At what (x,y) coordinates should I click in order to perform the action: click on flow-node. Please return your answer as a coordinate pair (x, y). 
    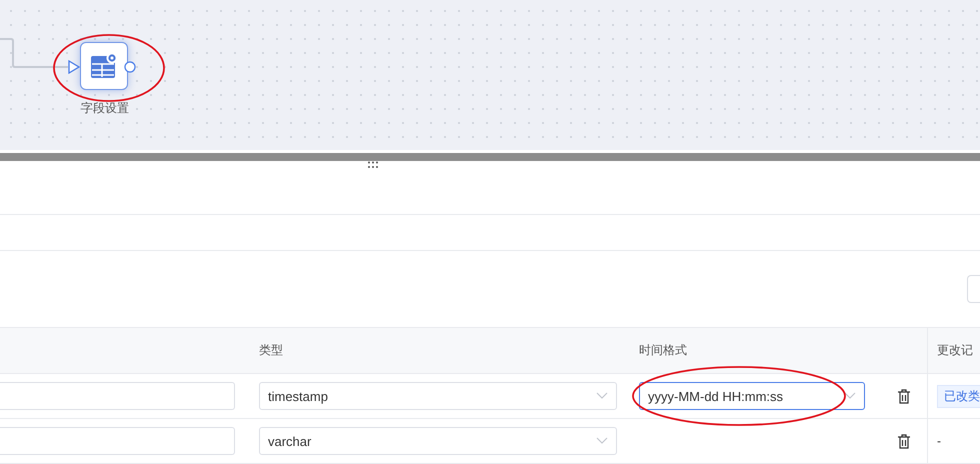
    Looking at the image, I should click on (104, 66).